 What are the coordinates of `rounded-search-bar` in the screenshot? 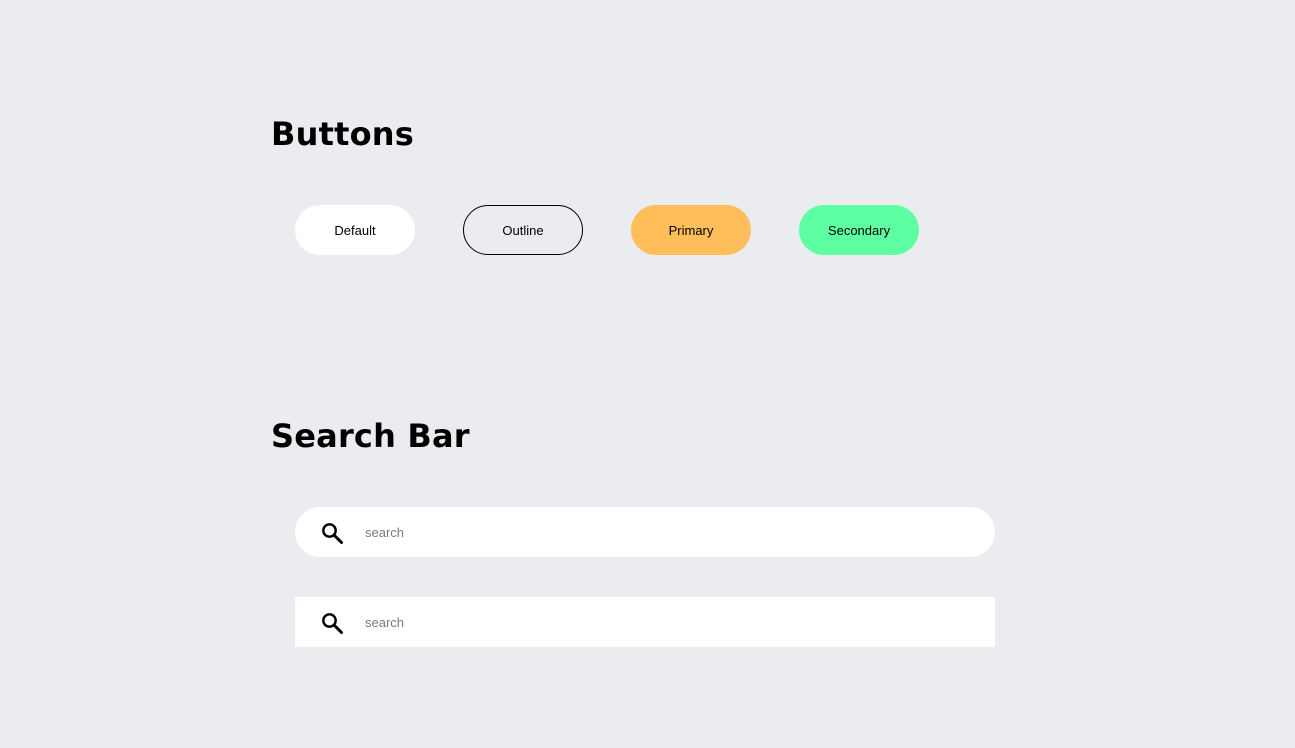 It's located at (645, 532).